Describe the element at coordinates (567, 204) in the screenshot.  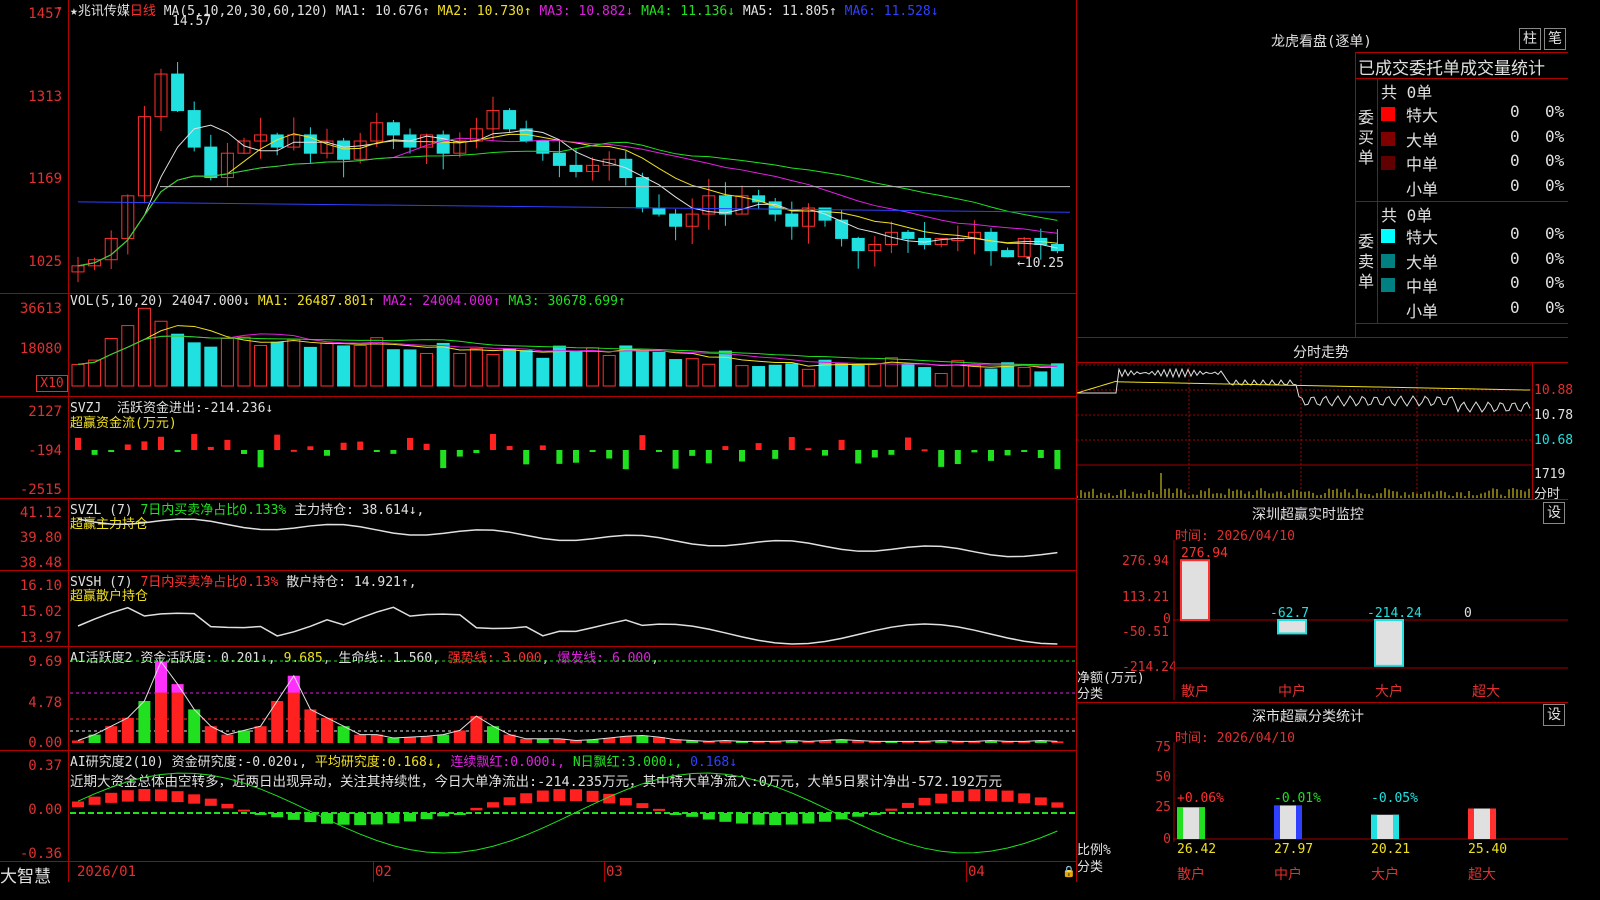
I see `ma-line` at that location.